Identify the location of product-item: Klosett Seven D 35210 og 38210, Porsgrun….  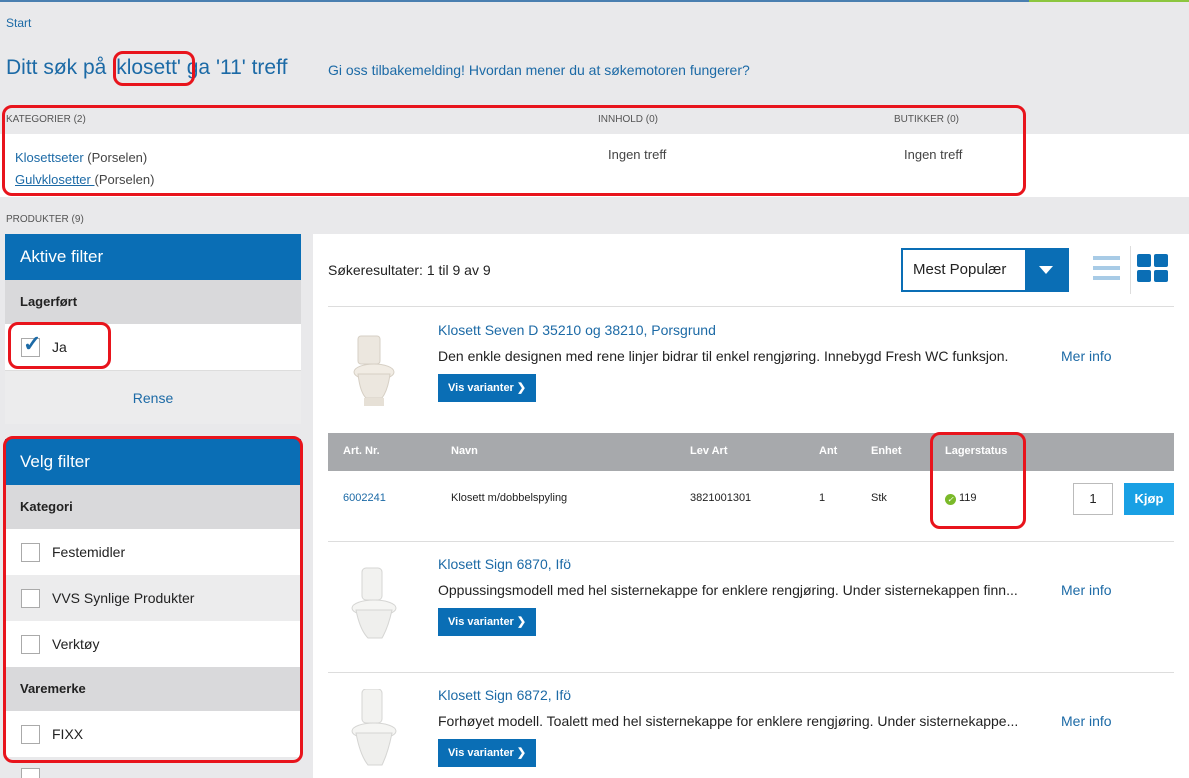
(751, 372).